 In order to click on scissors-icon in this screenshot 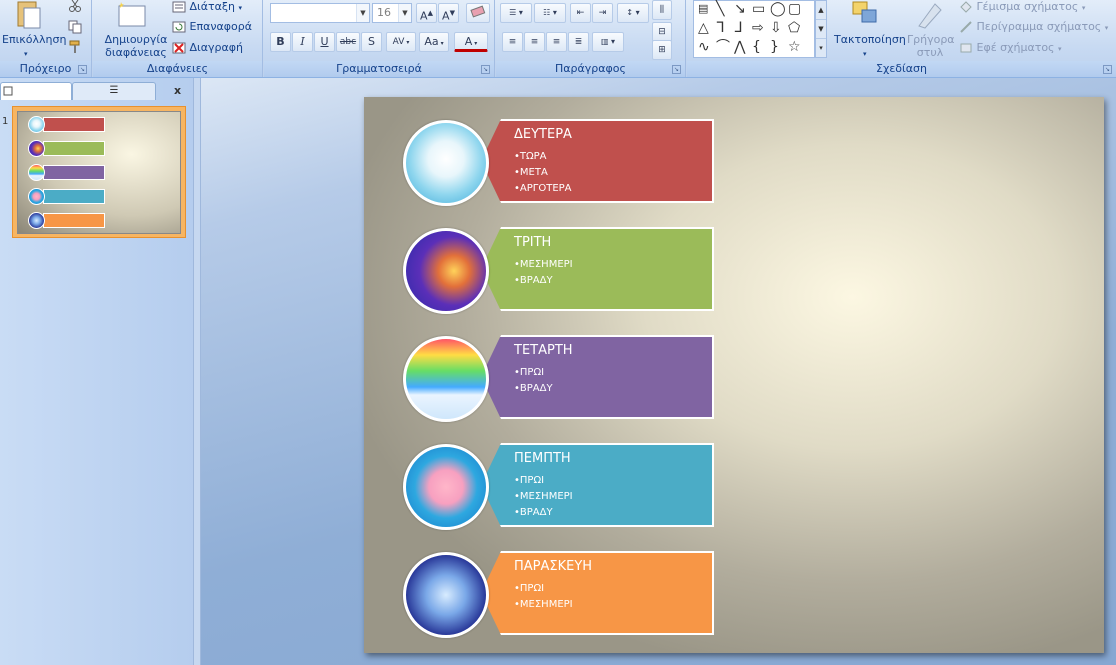, I will do `click(75, 6)`.